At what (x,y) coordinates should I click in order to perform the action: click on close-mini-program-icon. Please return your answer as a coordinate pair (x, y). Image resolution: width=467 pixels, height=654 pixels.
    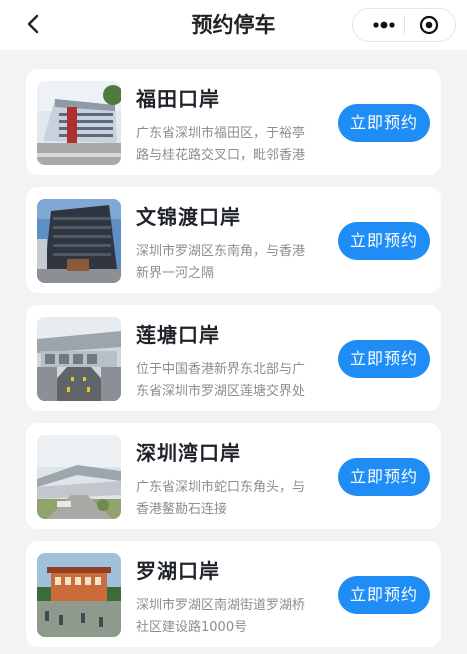
    Looking at the image, I should click on (429, 25).